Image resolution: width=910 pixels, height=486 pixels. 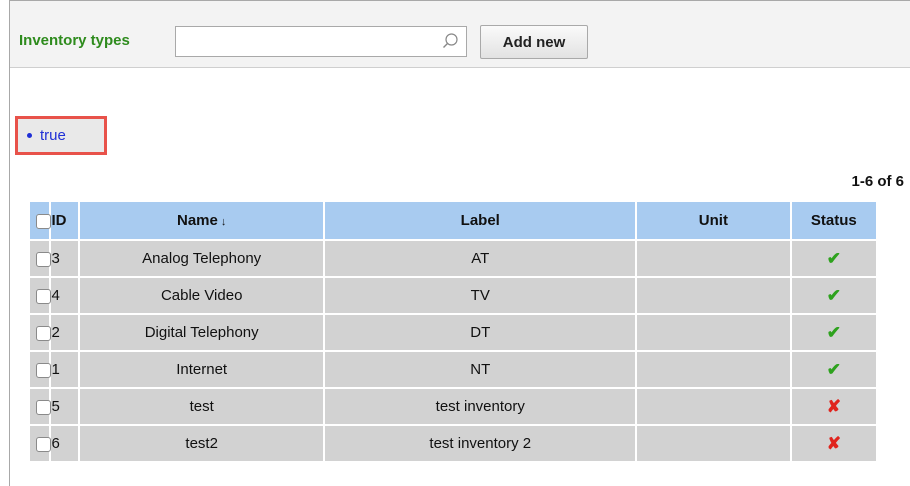 What do you see at coordinates (201, 258) in the screenshot?
I see `cell-name: Analog Telephony` at bounding box center [201, 258].